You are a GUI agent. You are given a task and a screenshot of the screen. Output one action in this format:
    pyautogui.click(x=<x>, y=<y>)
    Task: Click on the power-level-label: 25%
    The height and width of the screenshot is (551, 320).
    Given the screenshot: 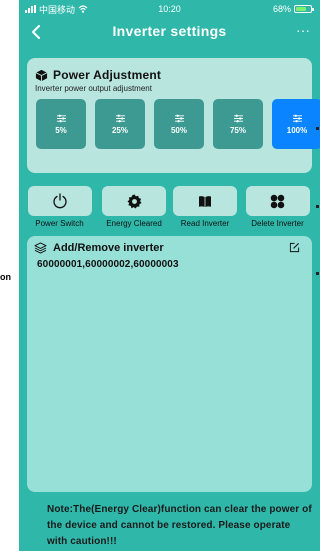 What is the action you would take?
    pyautogui.click(x=119, y=130)
    